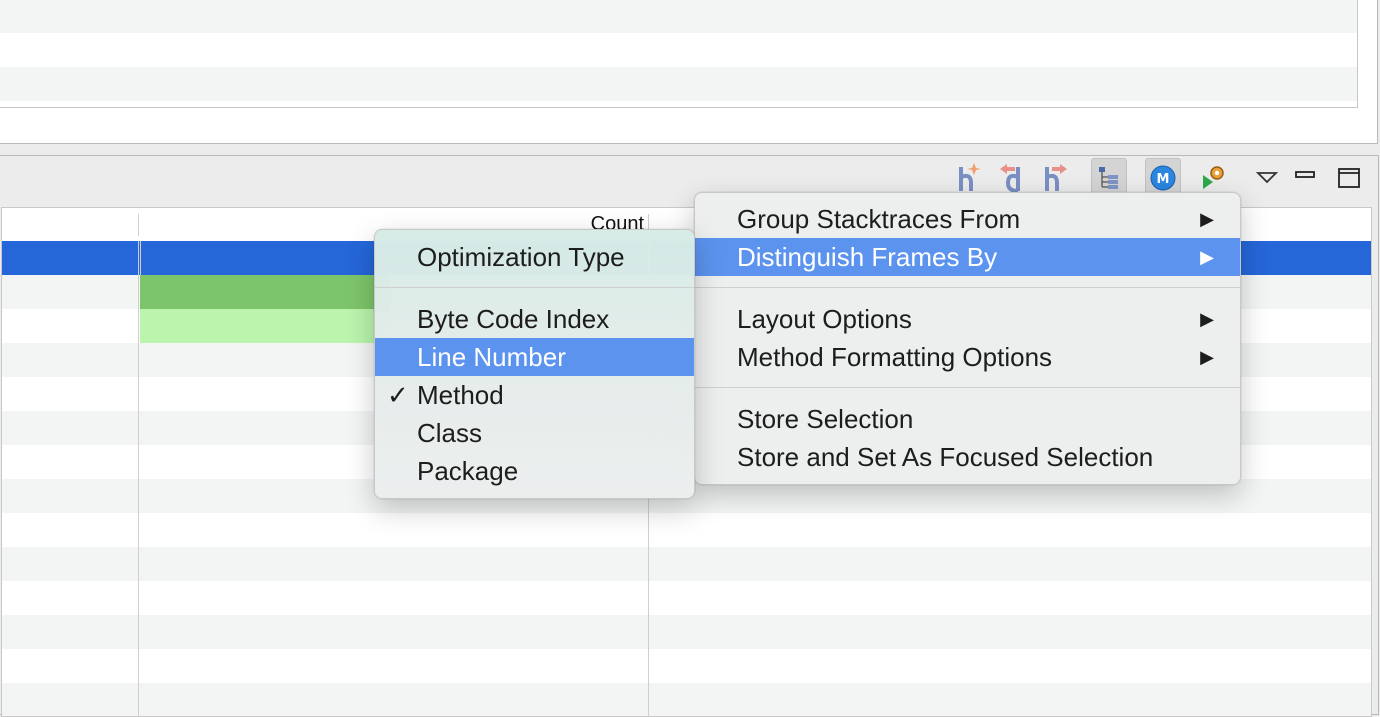 The width and height of the screenshot is (1380, 717). I want to click on minimize-icon, so click(1305, 178).